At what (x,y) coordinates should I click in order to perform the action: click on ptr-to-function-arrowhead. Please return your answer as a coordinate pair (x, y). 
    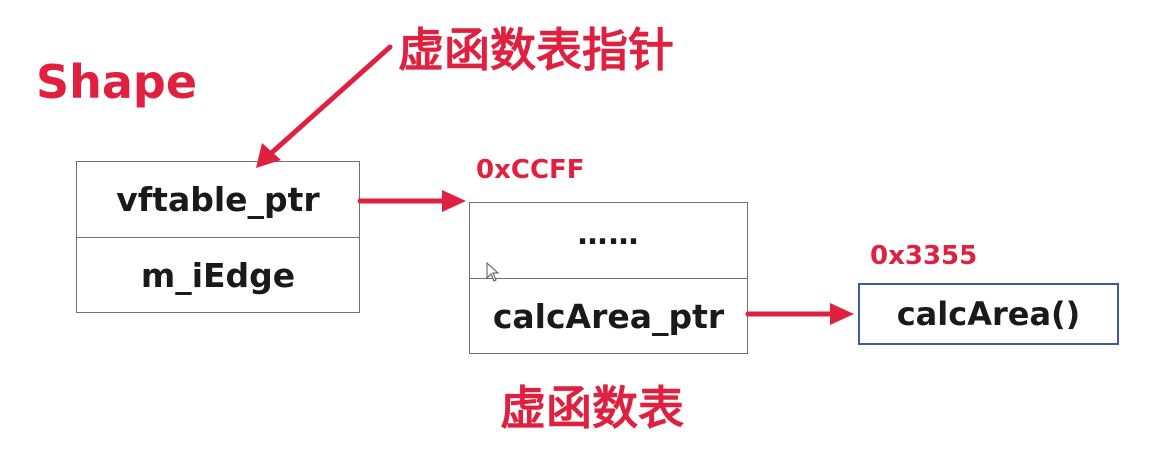
    Looking at the image, I should click on (842, 314).